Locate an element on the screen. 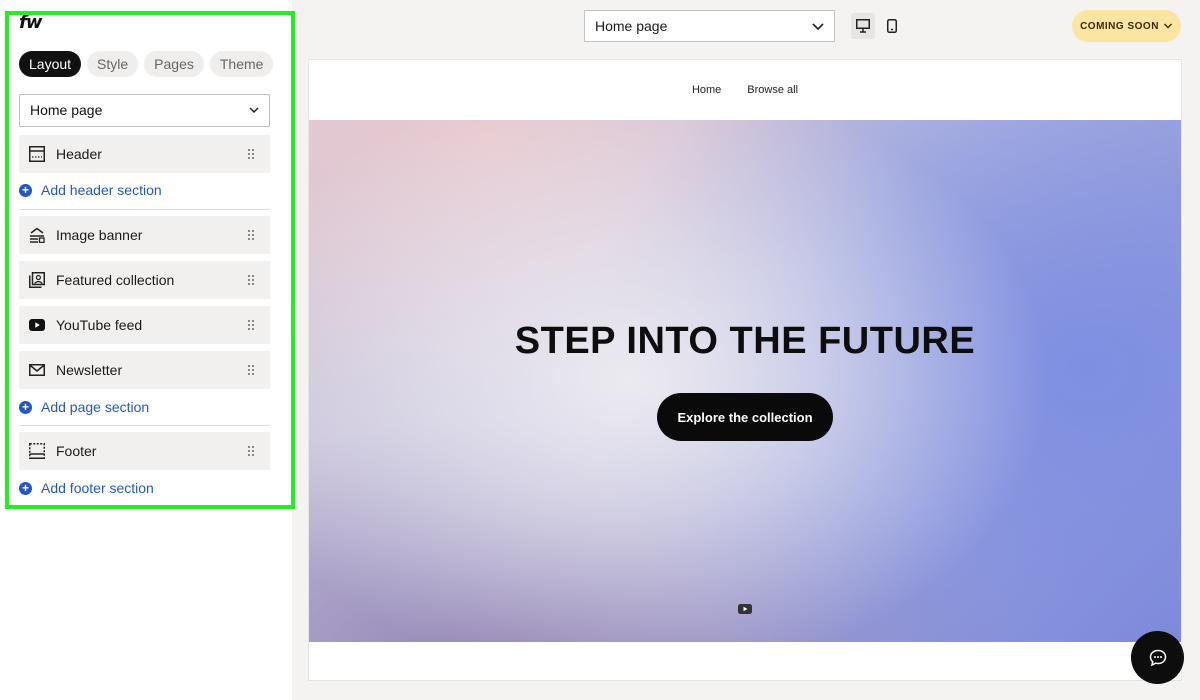 This screenshot has width=1200, height=700. envelope-icon is located at coordinates (37, 370).